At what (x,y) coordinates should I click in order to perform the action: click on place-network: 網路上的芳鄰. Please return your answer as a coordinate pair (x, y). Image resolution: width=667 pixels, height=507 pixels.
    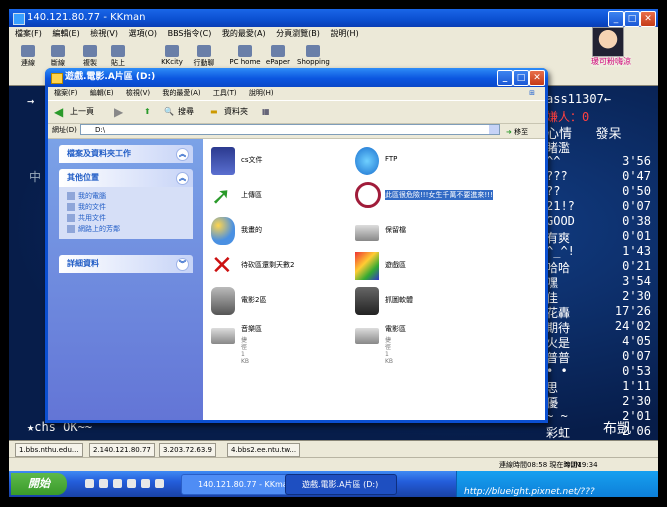
    Looking at the image, I should click on (126, 229).